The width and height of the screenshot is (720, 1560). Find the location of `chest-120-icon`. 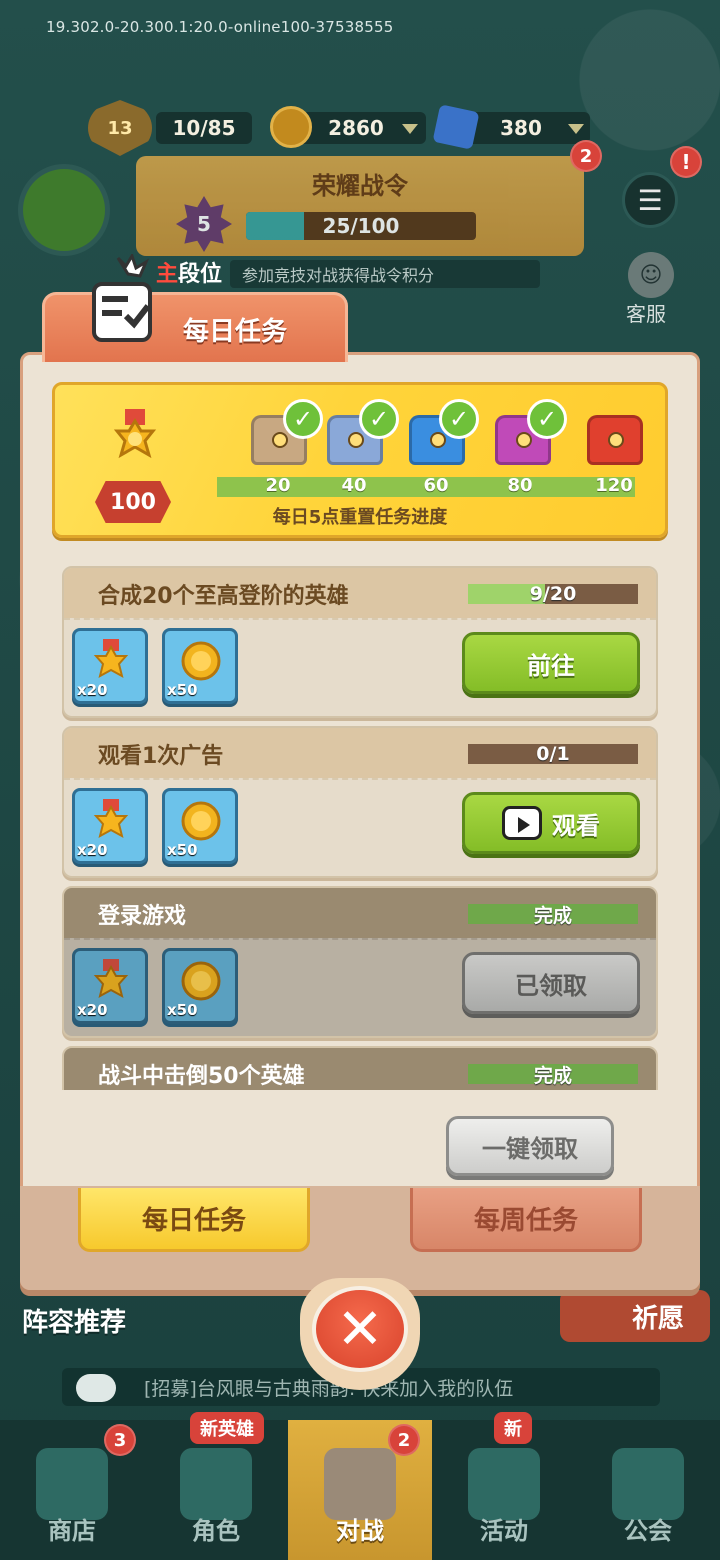

chest-120-icon is located at coordinates (615, 440).